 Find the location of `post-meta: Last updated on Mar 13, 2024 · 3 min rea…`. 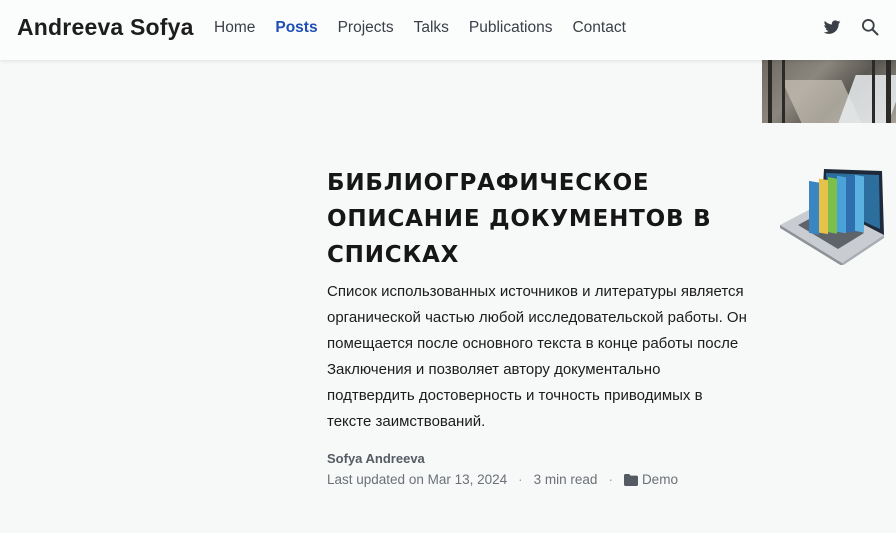

post-meta: Last updated on Mar 13, 2024 · 3 min rea… is located at coordinates (537, 479).